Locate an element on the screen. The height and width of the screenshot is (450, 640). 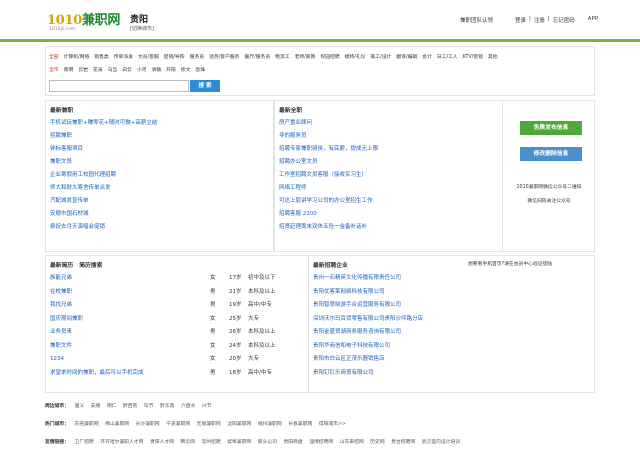
city-link: 长春兼职网 is located at coordinates (300, 424).